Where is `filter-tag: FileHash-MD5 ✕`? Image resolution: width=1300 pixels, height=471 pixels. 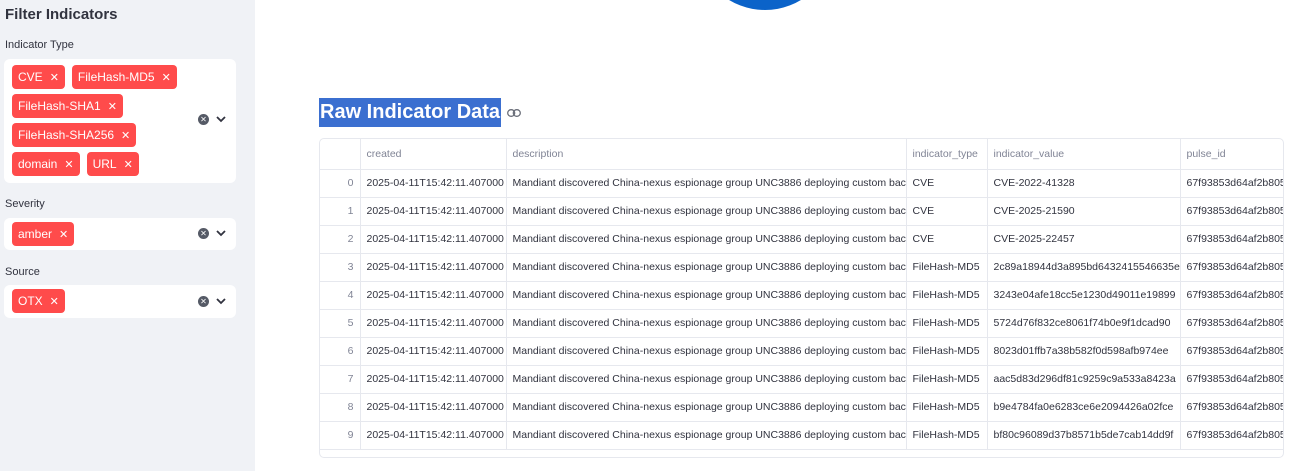 filter-tag: FileHash-MD5 ✕ is located at coordinates (124, 77).